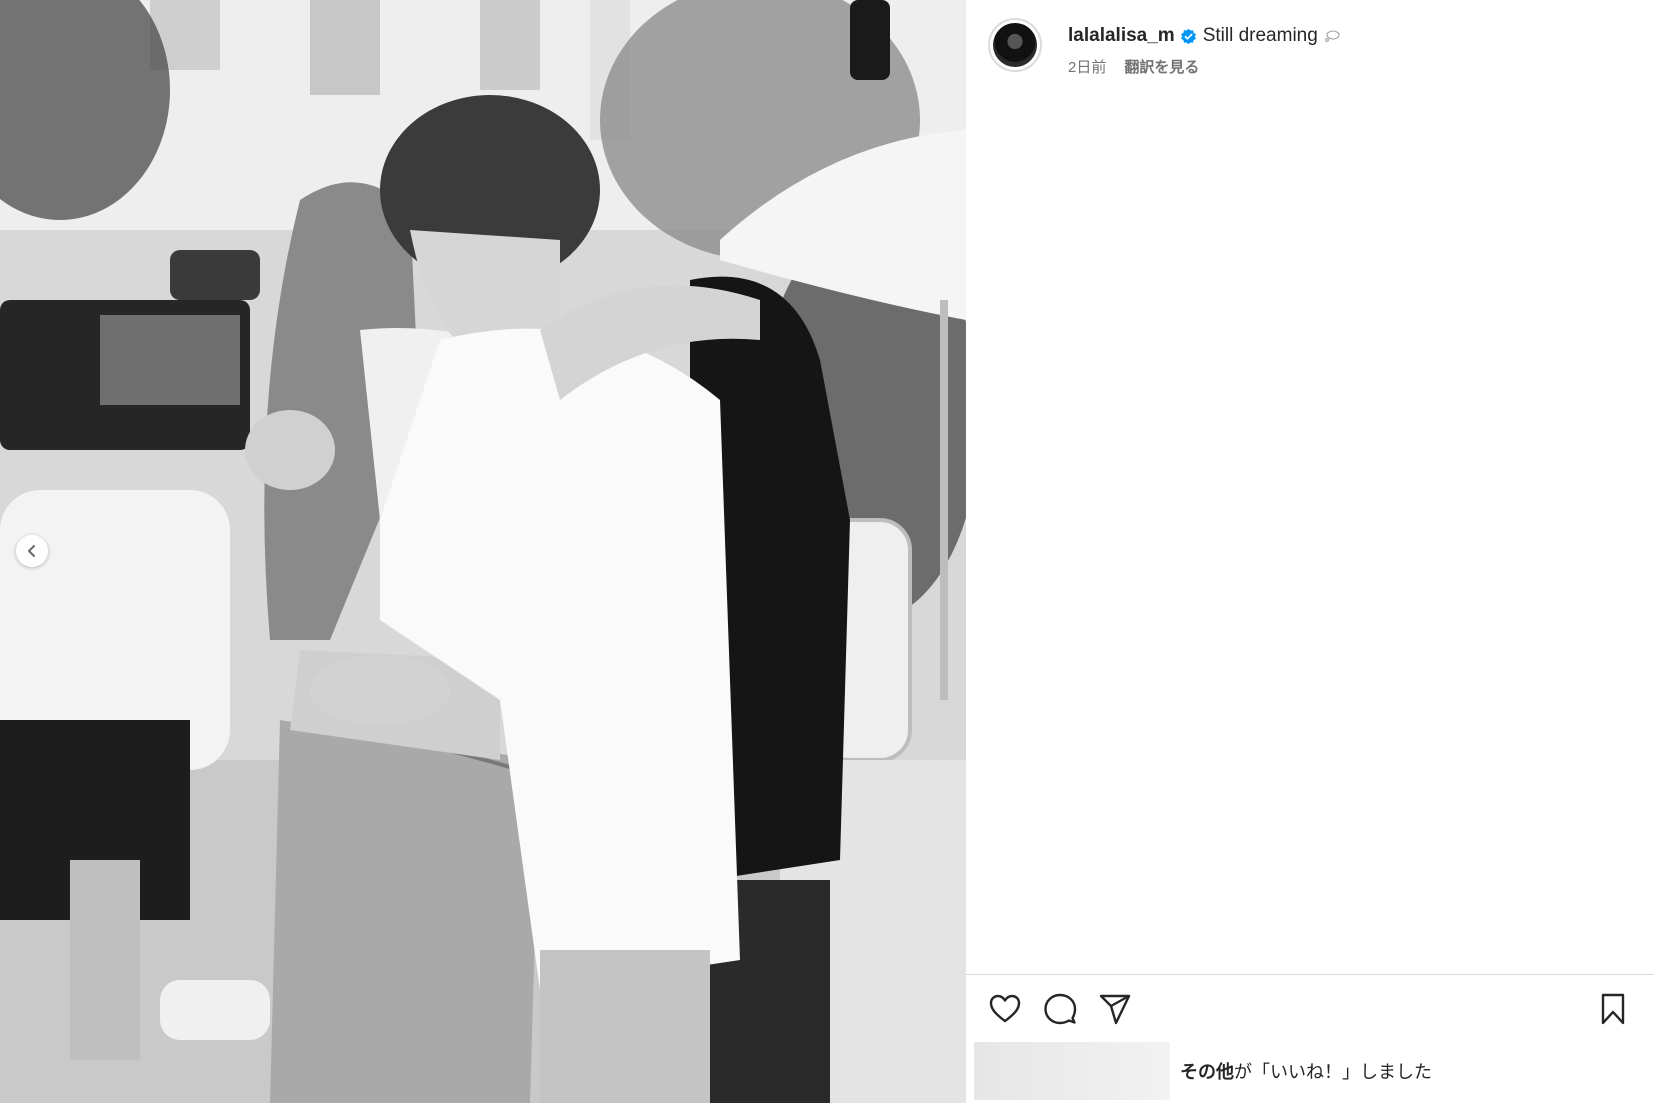 Image resolution: width=1654 pixels, height=1103 pixels. I want to click on carousel-prev-button, so click(32, 551).